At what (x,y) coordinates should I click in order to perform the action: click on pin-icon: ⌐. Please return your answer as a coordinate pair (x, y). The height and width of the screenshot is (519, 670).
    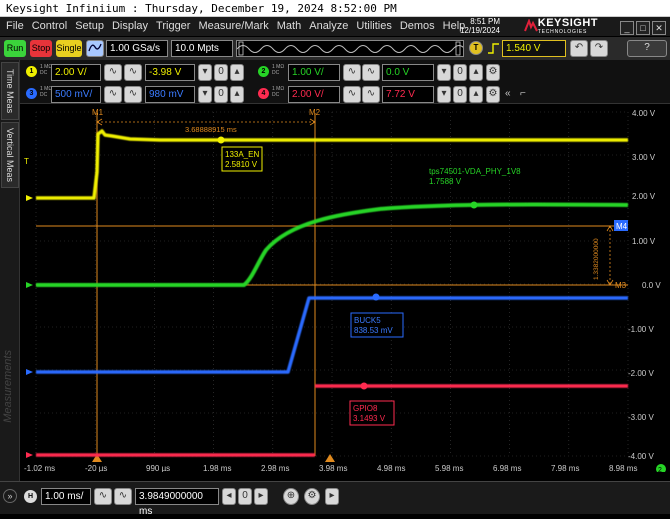
    Looking at the image, I should click on (523, 93).